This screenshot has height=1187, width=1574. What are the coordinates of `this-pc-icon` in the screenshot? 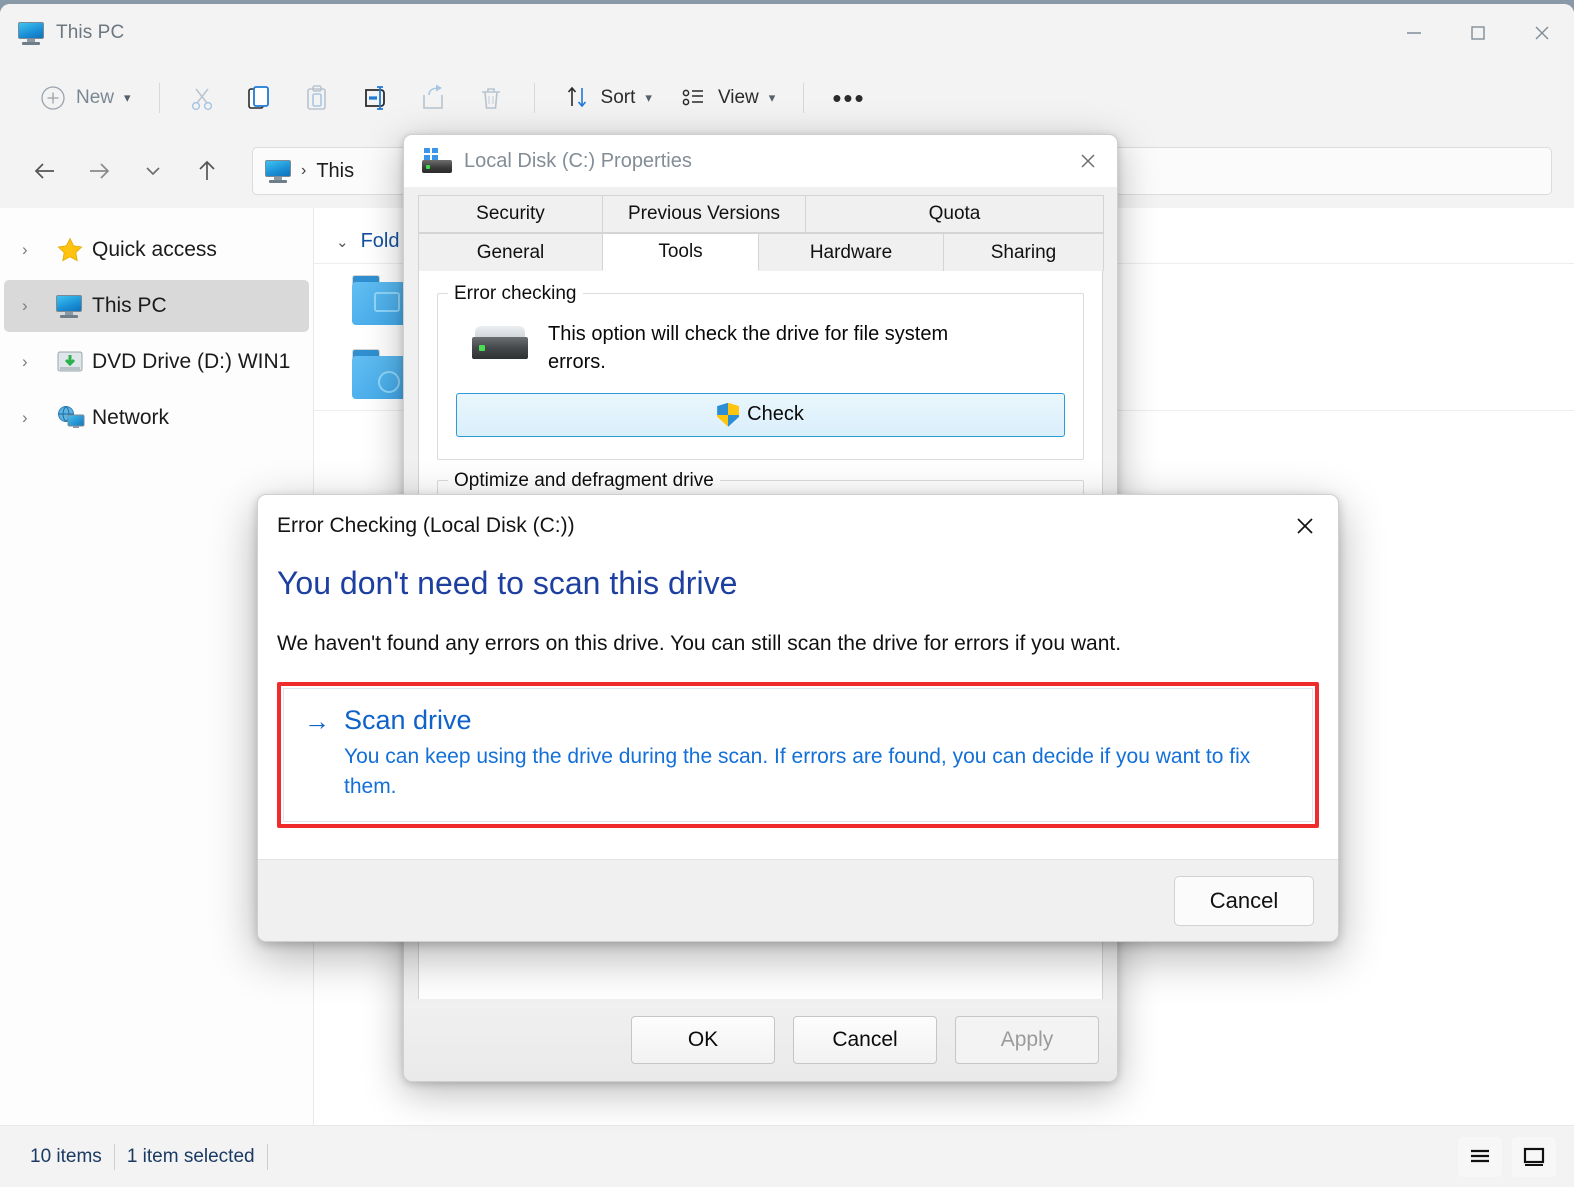 It's located at (31, 33).